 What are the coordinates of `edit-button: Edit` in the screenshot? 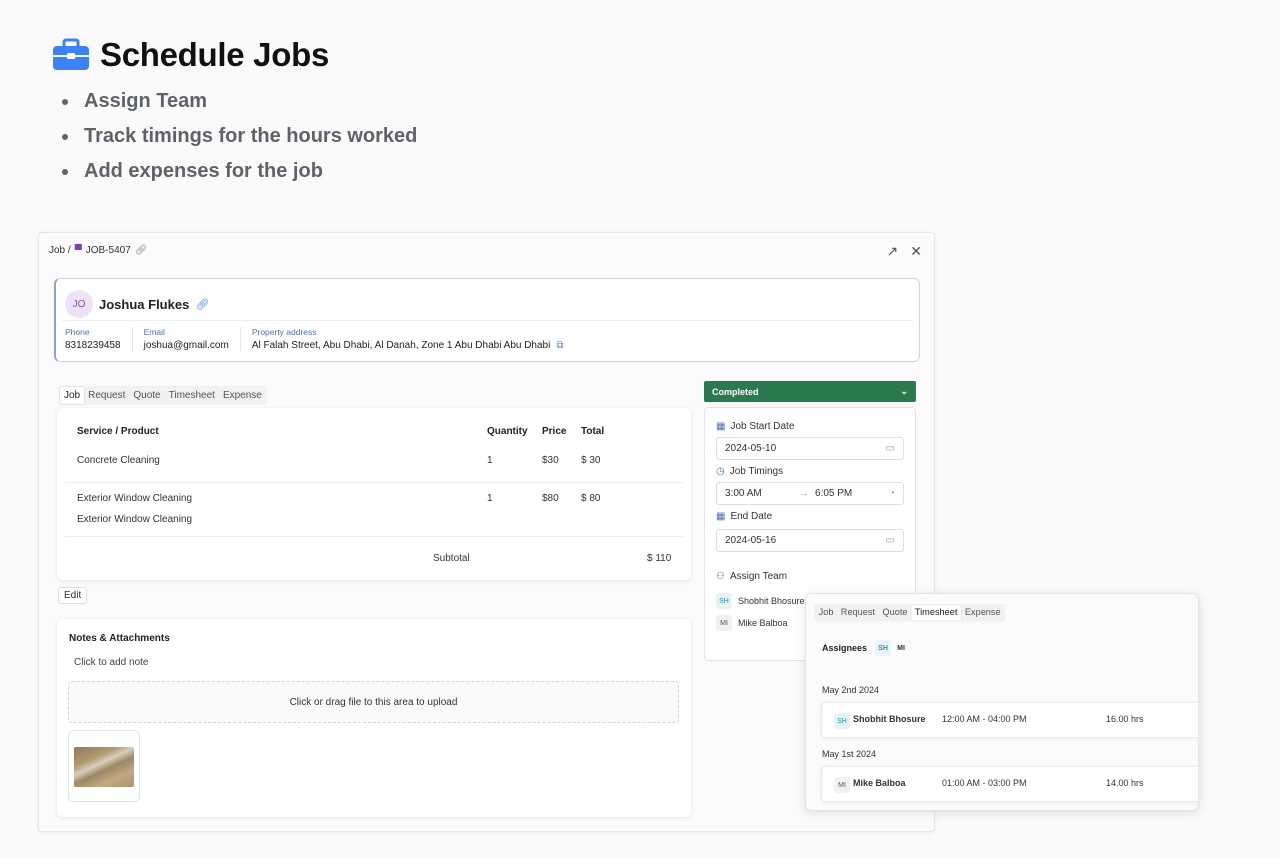 It's located at (73, 595).